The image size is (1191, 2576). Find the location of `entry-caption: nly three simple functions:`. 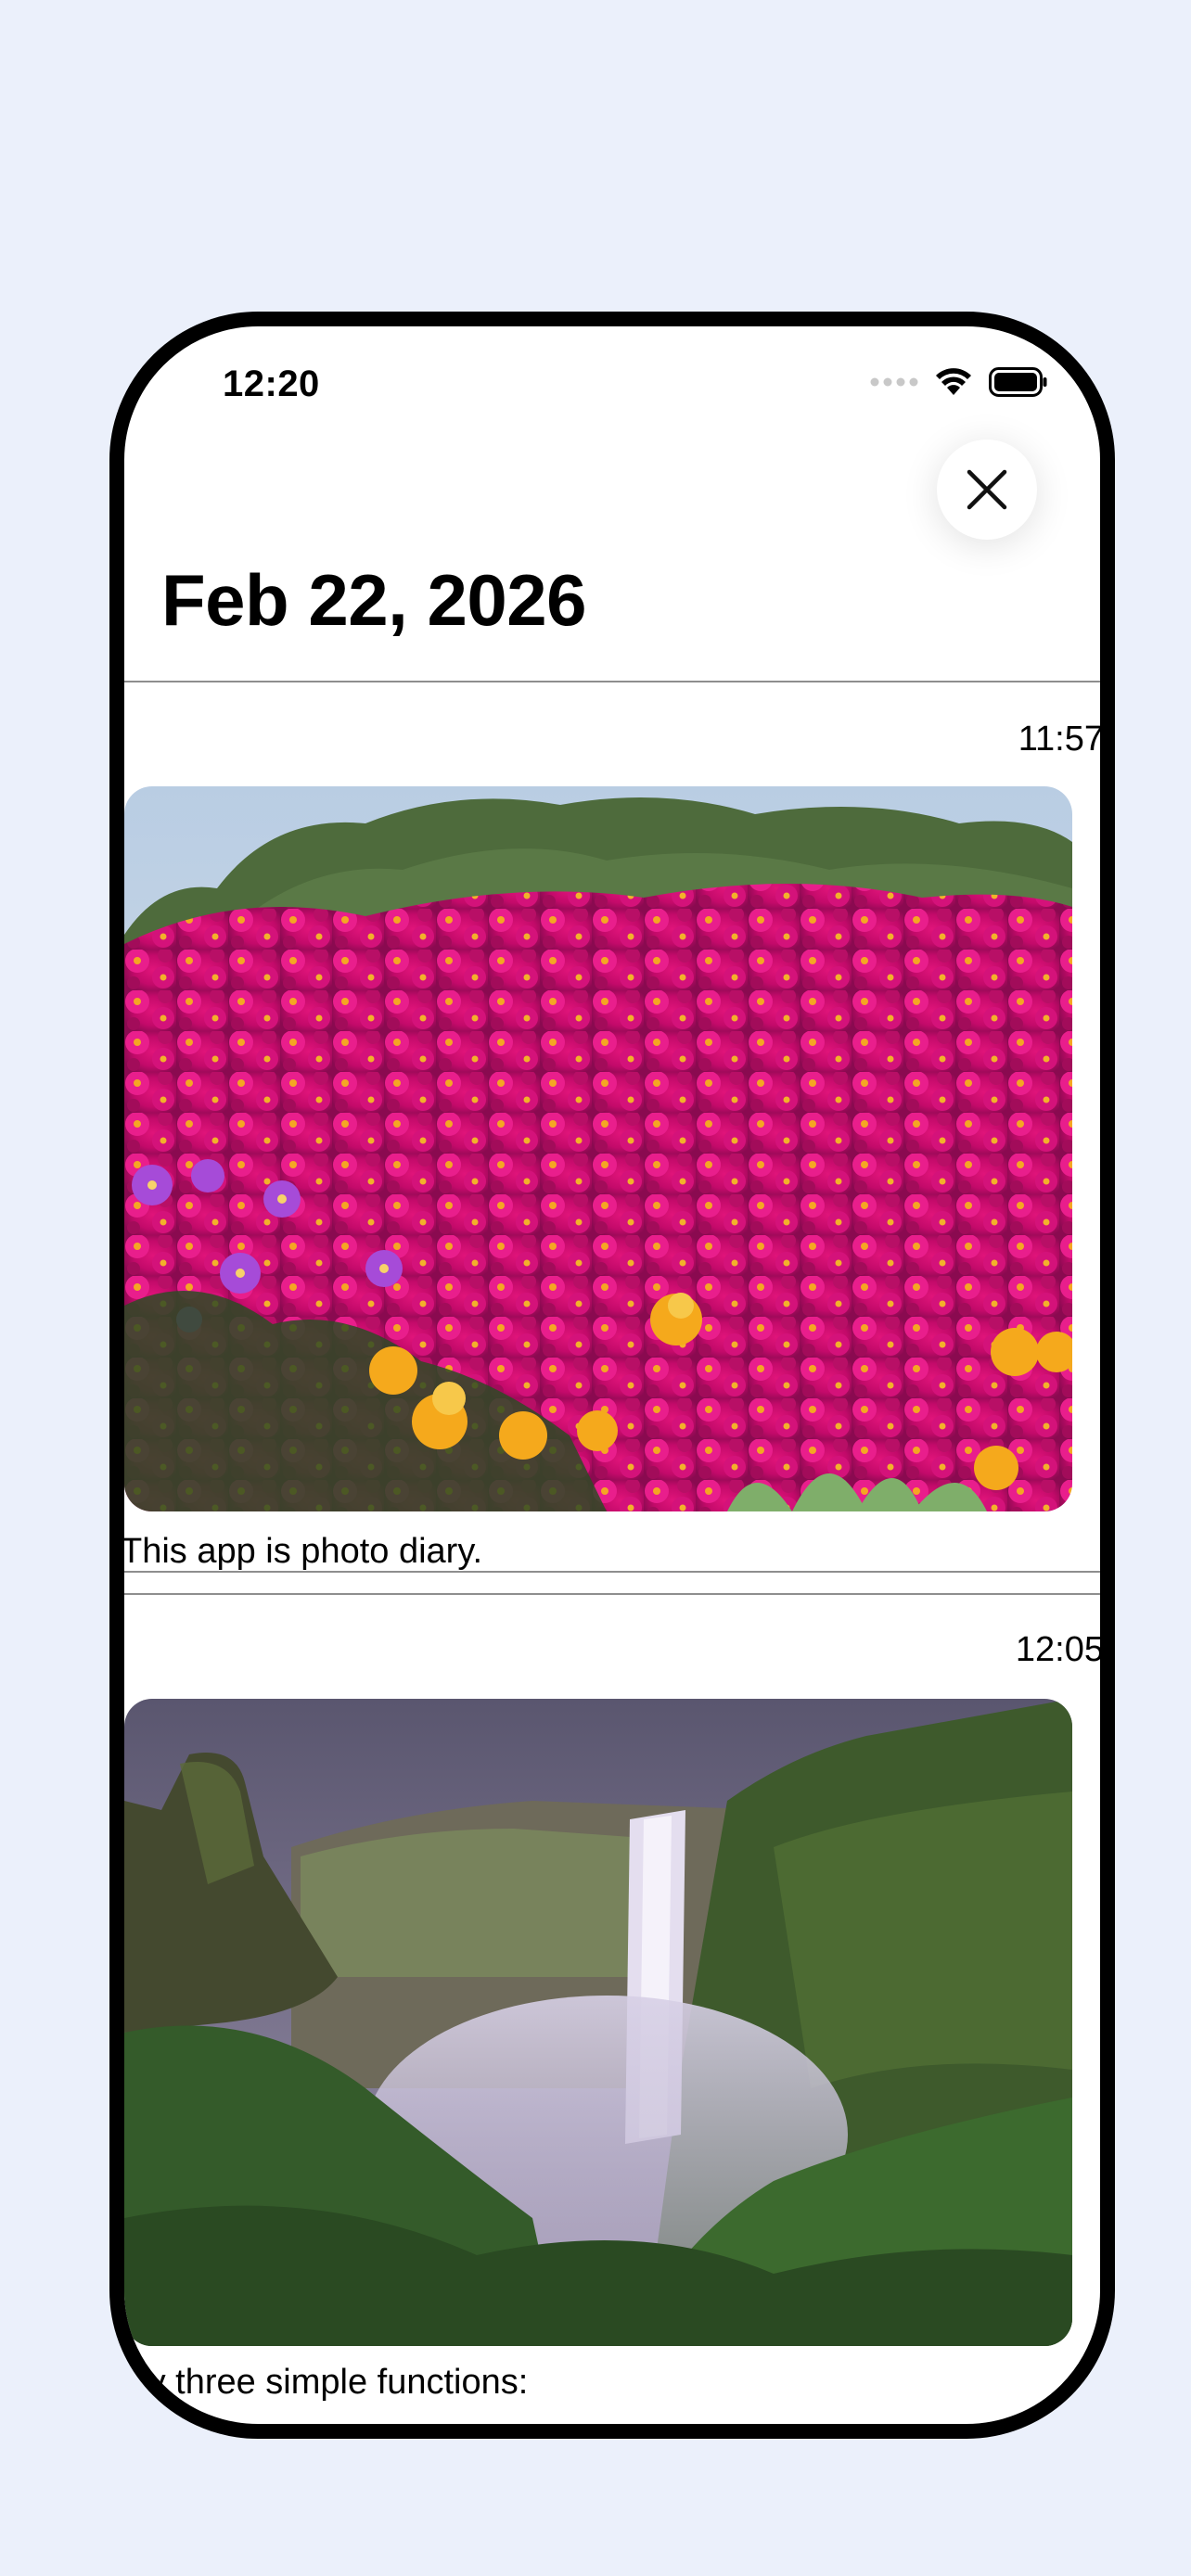

entry-caption: nly three simple functions: is located at coordinates (325, 2382).